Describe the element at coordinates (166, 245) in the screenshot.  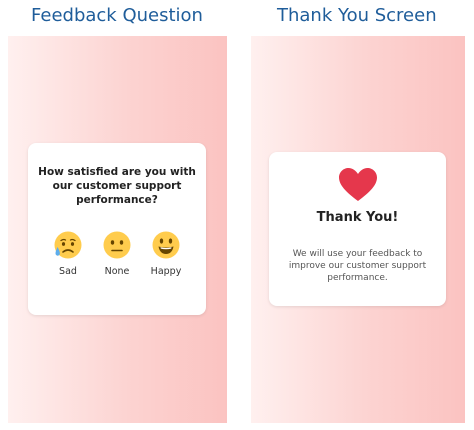
I see `happy-face-icon` at that location.